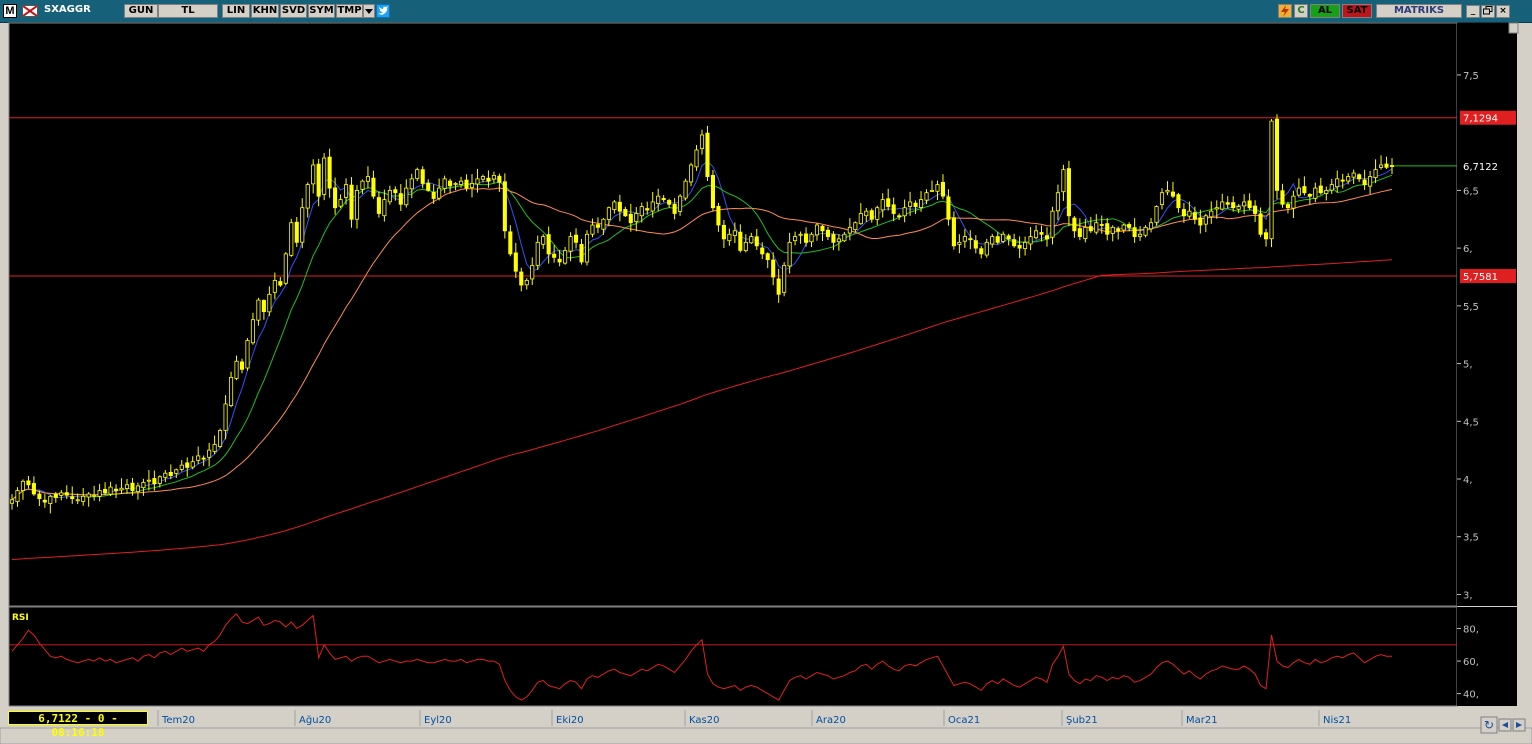 This screenshot has width=1532, height=744. I want to click on x-tick-label: Mar21, so click(1202, 720).